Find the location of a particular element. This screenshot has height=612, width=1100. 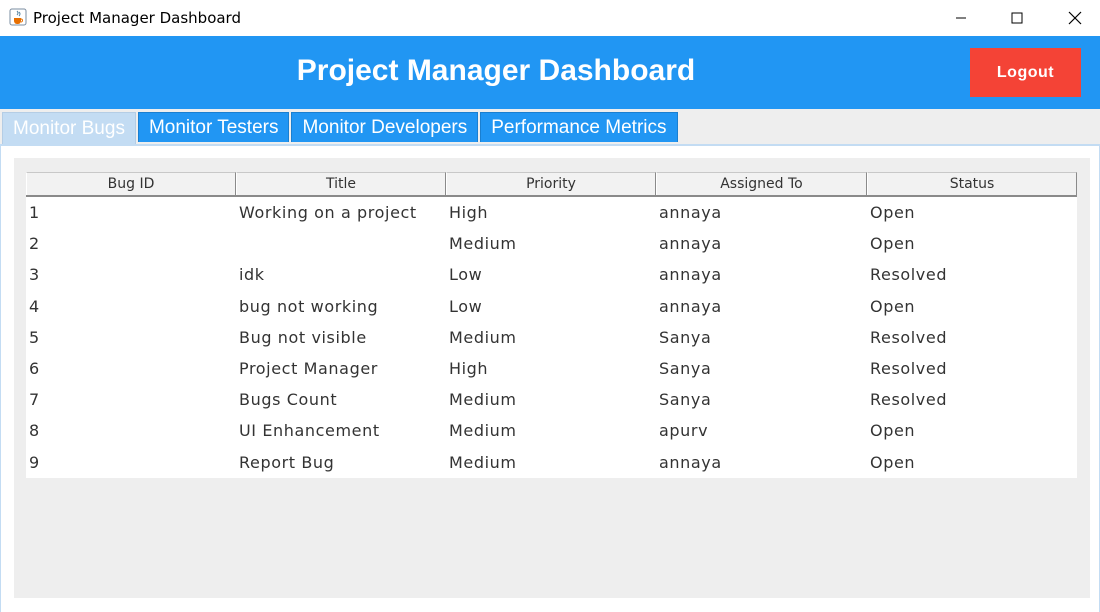

table-row: 5 Bug not visible Medium Sanya Resolved is located at coordinates (551, 337).